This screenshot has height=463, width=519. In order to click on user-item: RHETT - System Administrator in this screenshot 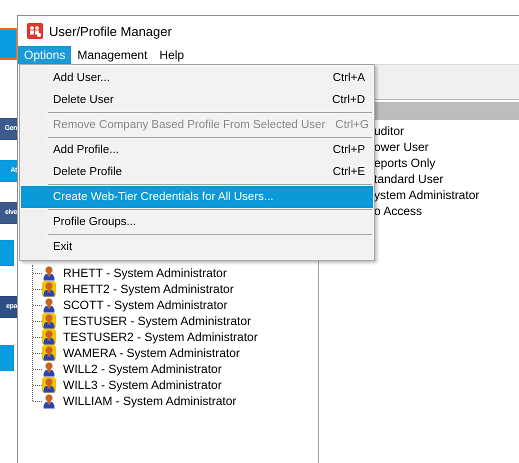, I will do `click(145, 273)`.